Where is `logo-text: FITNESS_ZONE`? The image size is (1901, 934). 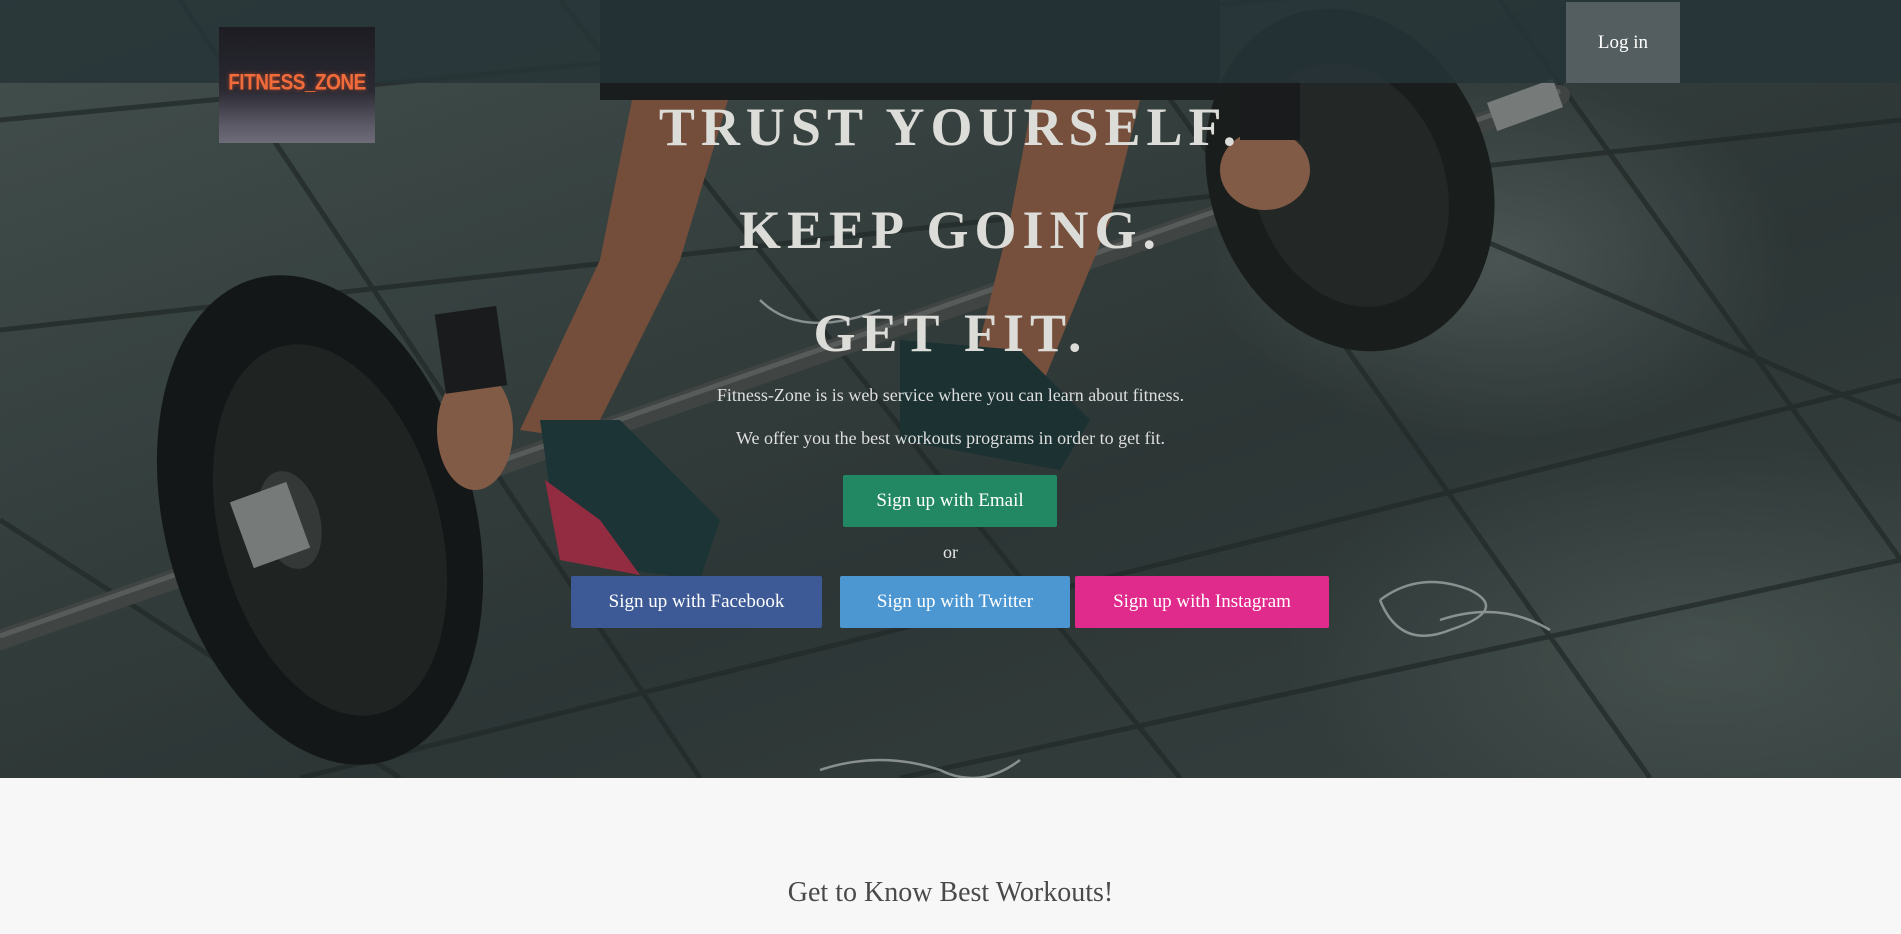
logo-text: FITNESS_ZONE is located at coordinates (297, 83).